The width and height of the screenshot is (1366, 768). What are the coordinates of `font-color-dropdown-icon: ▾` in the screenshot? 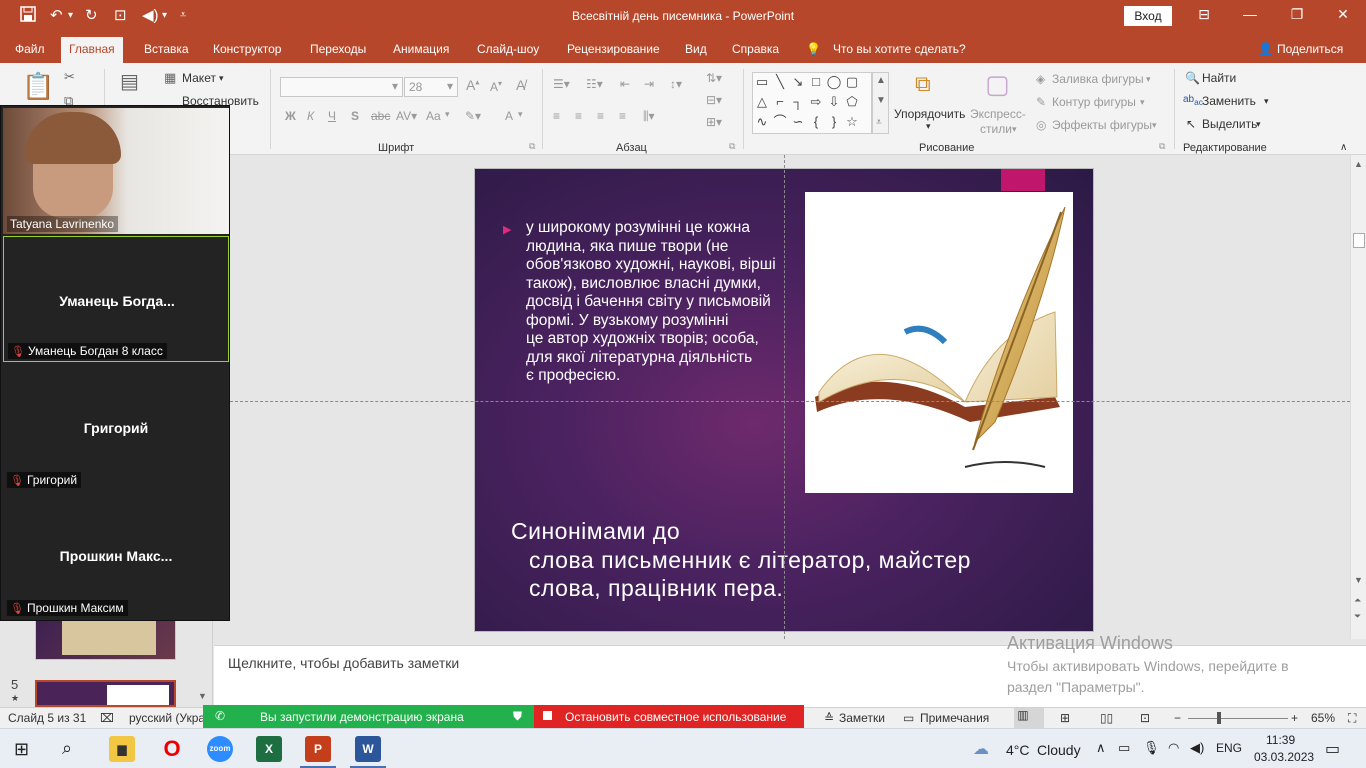 It's located at (520, 114).